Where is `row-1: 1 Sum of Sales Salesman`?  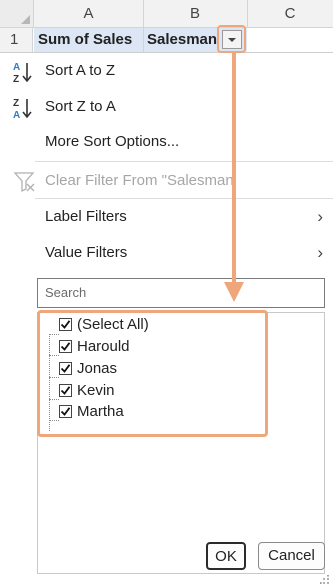 row-1: 1 Sum of Sales Salesman is located at coordinates (166, 40).